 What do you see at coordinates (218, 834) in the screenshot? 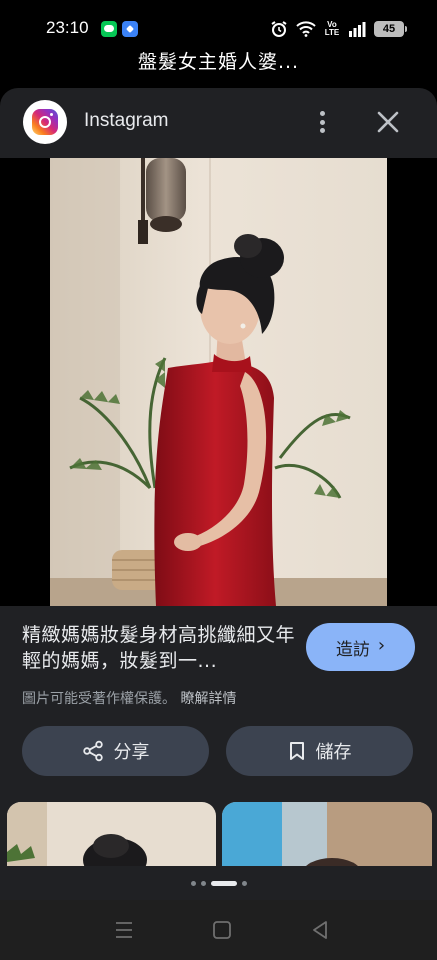
I see `related-images` at bounding box center [218, 834].